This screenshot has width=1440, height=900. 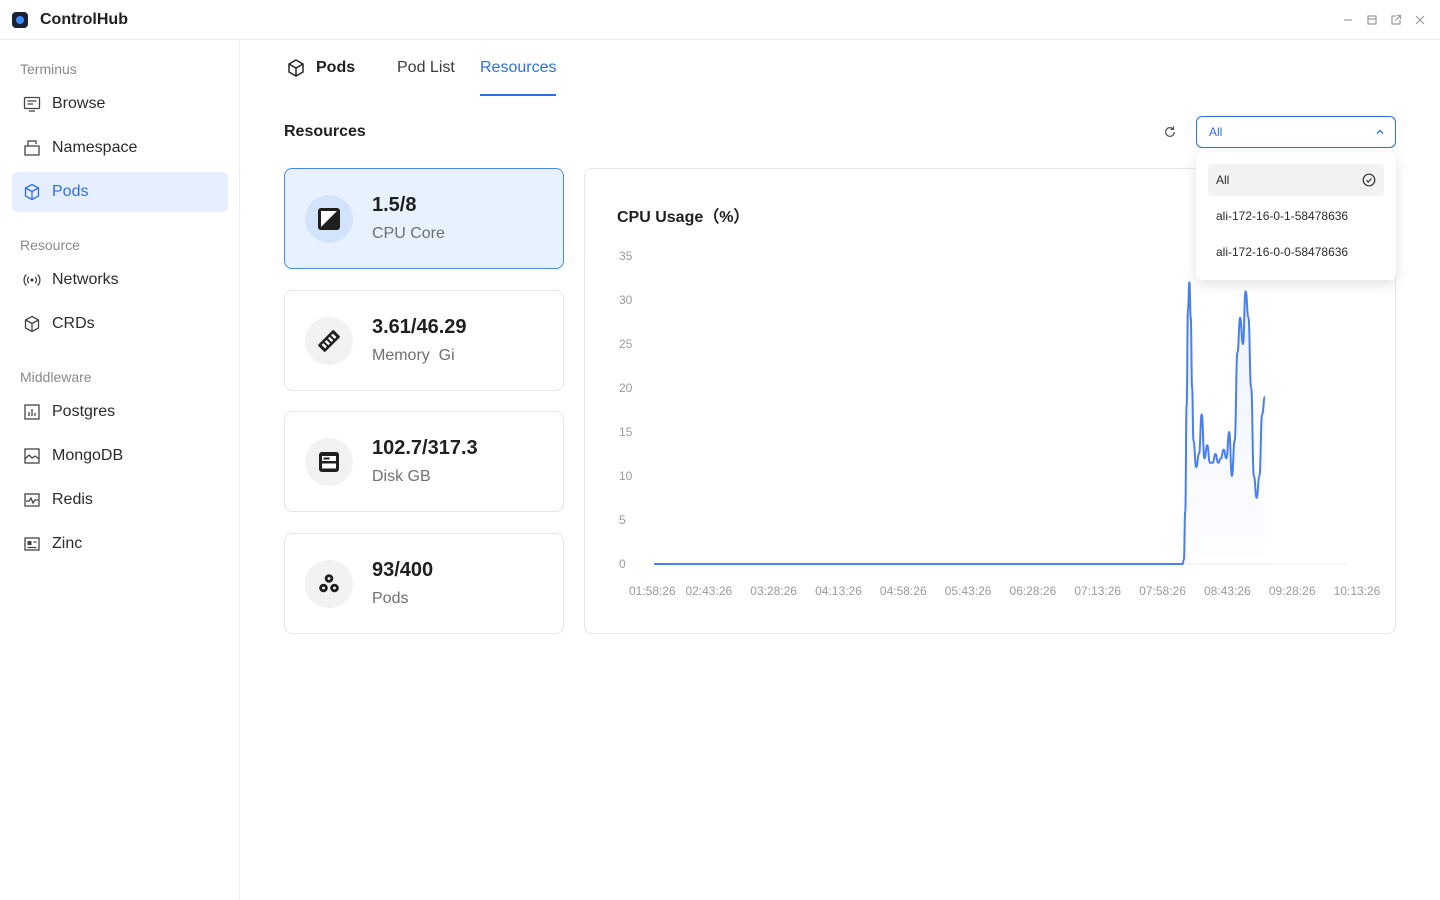 What do you see at coordinates (1282, 216) in the screenshot?
I see `option-label: ali-172-16-0-1-58478636` at bounding box center [1282, 216].